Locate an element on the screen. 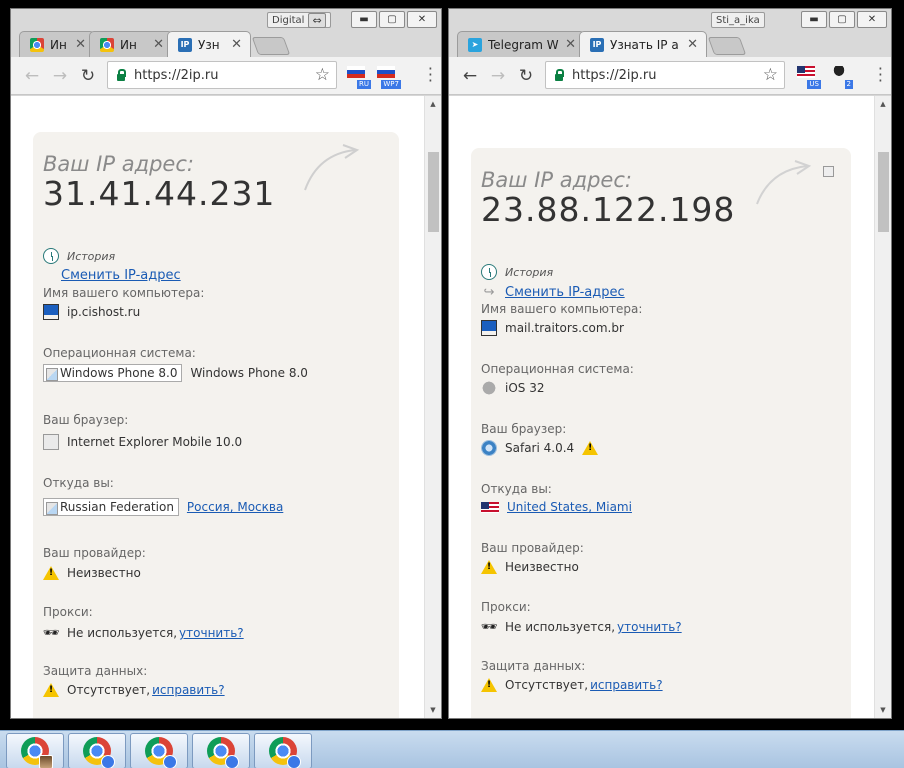 The image size is (904, 768). spy-icon is located at coordinates (839, 73).